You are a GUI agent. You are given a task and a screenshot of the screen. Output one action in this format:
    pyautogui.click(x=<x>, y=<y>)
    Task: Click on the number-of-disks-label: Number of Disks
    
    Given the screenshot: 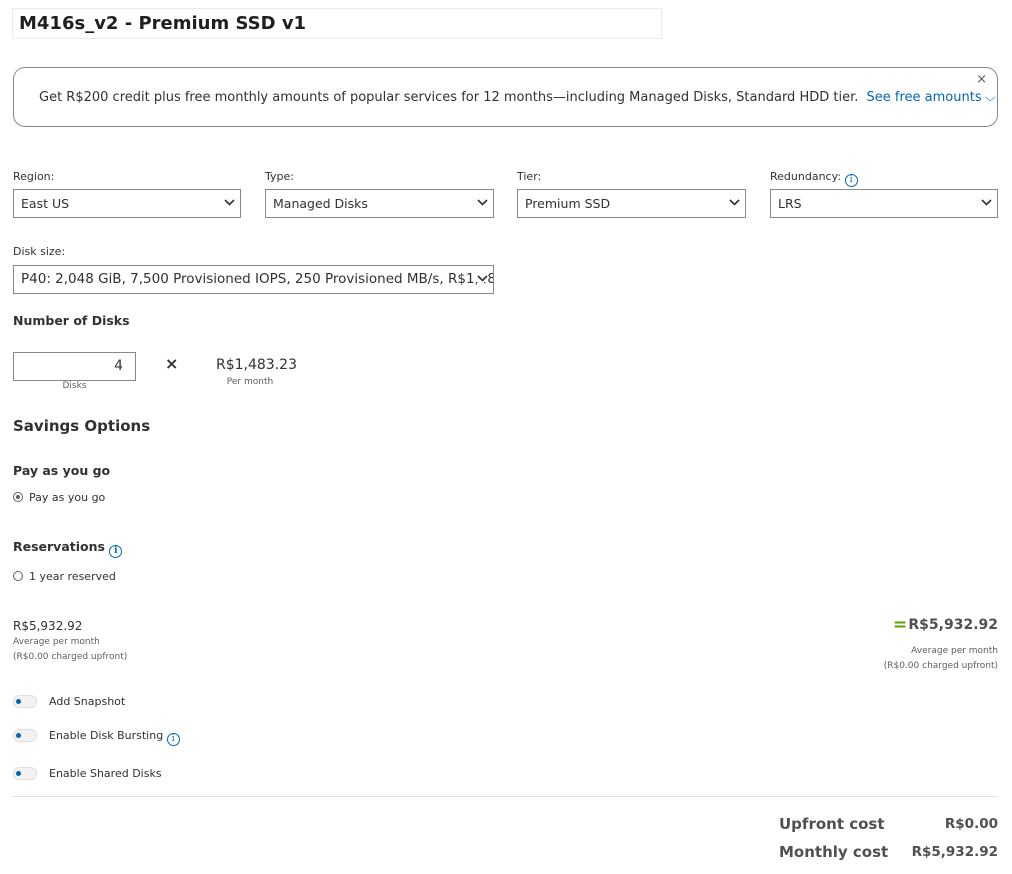 What is the action you would take?
    pyautogui.click(x=71, y=320)
    